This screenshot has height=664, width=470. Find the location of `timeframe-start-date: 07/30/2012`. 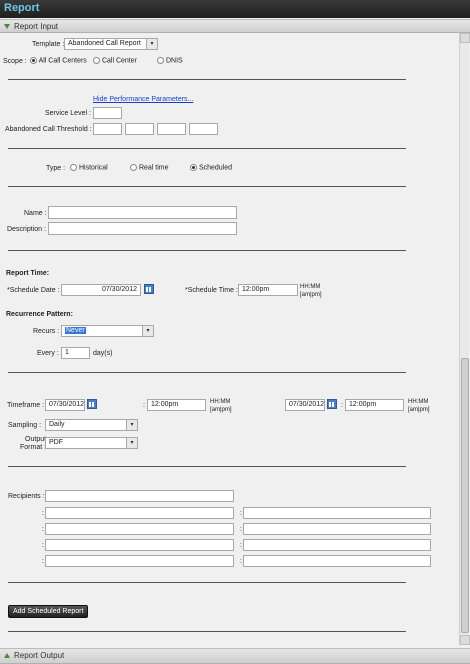

timeframe-start-date: 07/30/2012 is located at coordinates (67, 404).